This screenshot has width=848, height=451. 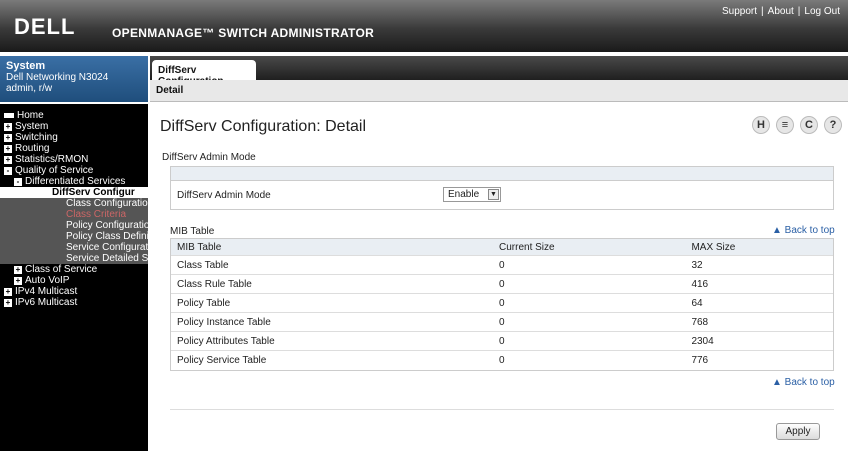 What do you see at coordinates (809, 125) in the screenshot?
I see `refresh-icon: C` at bounding box center [809, 125].